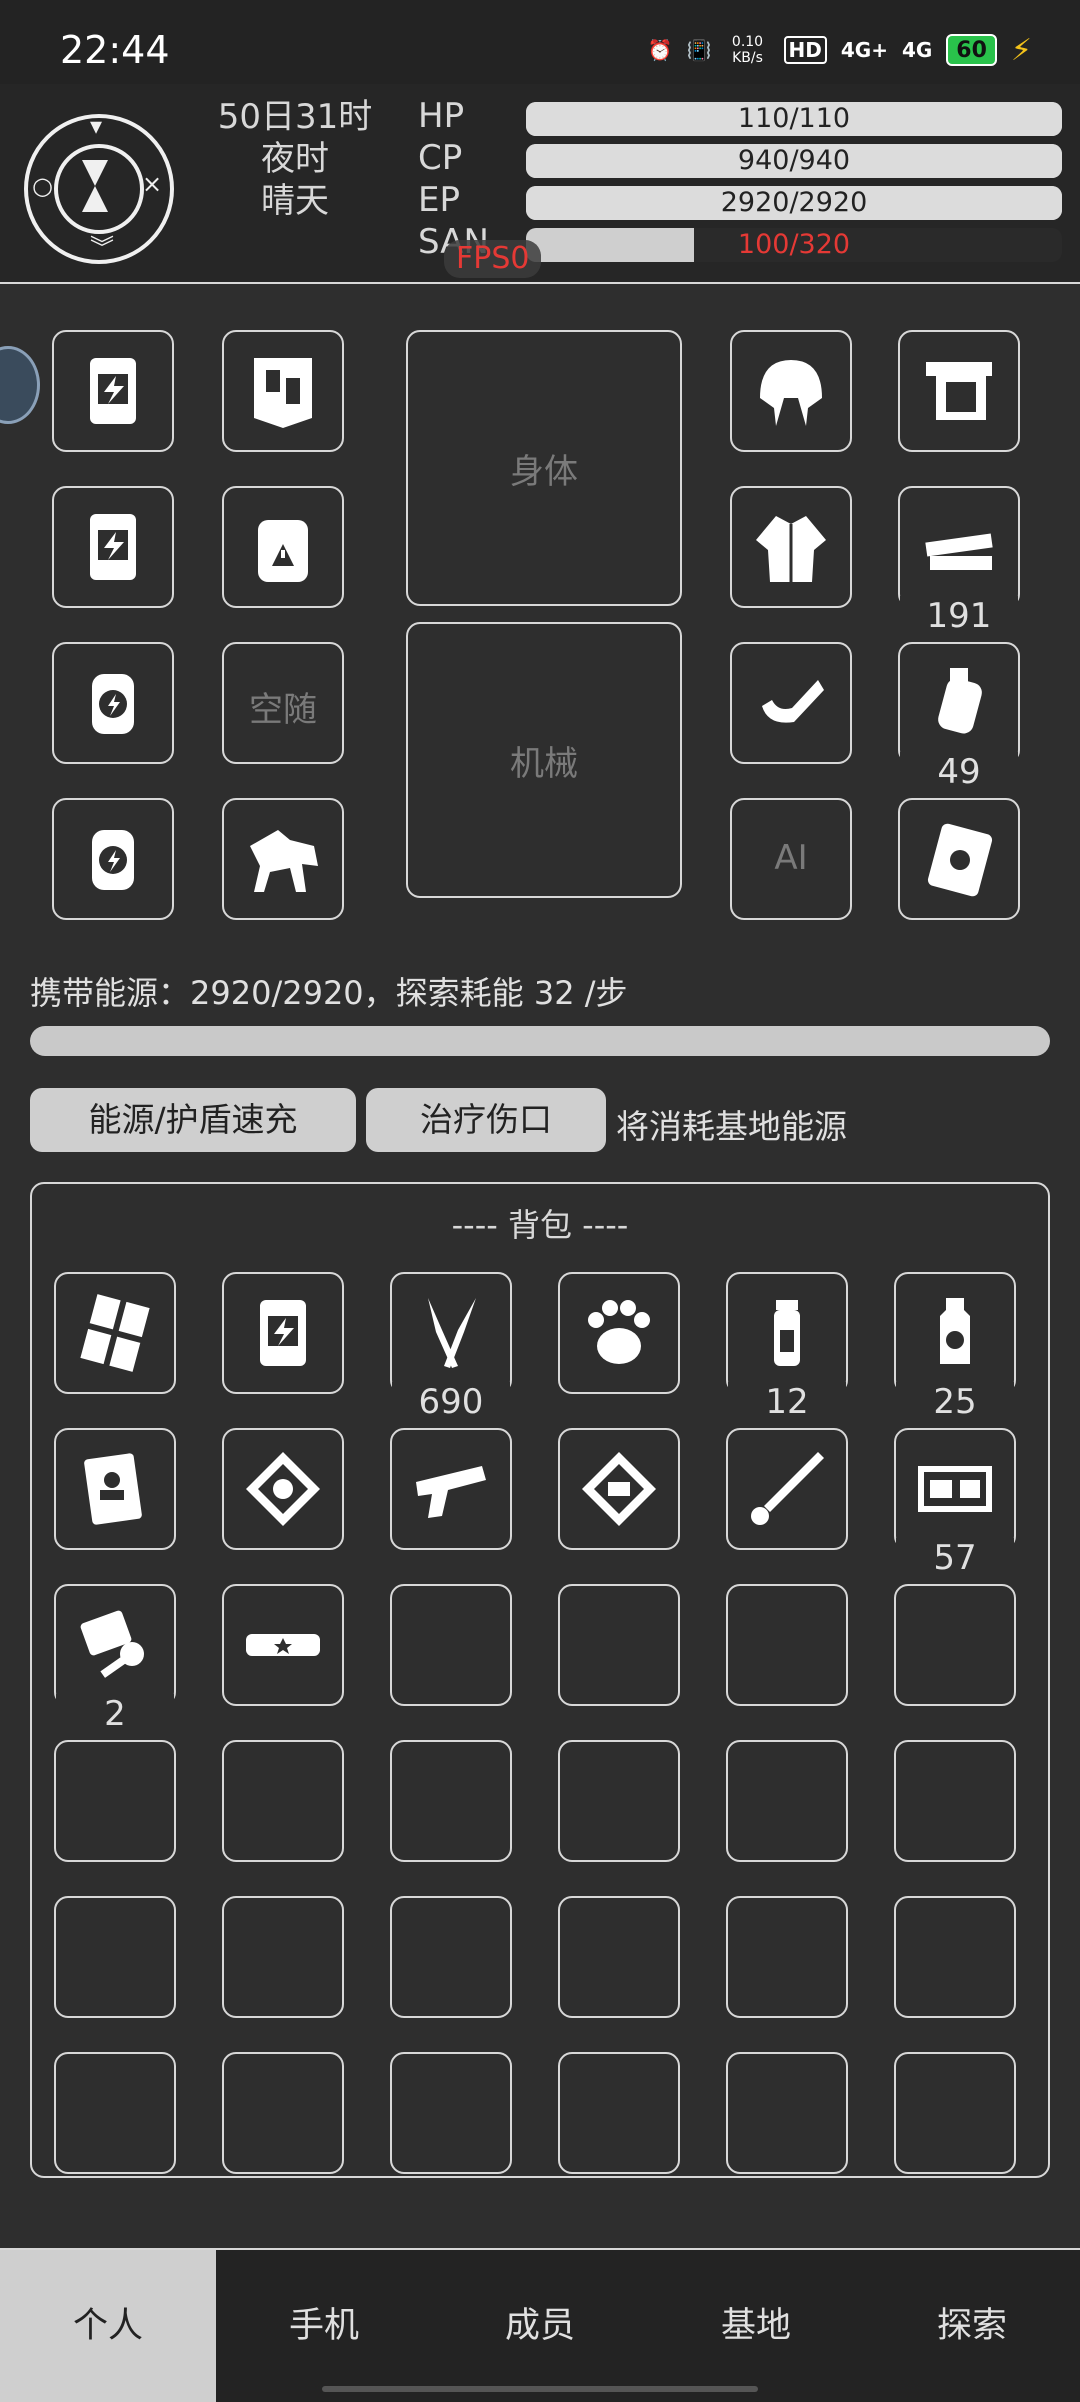 This screenshot has width=1080, height=2402. What do you see at coordinates (544, 760) in the screenshot?
I see `mech-slot: 机械` at bounding box center [544, 760].